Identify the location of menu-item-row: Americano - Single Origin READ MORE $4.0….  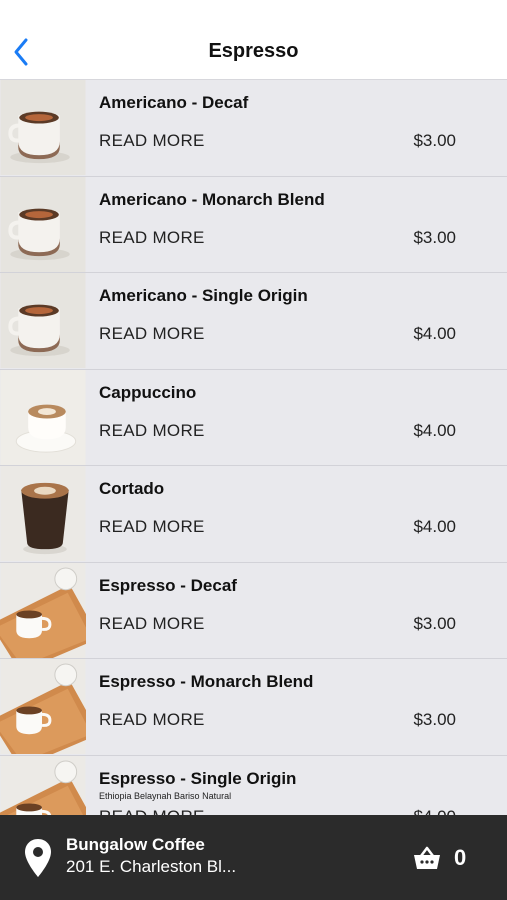
(253, 321).